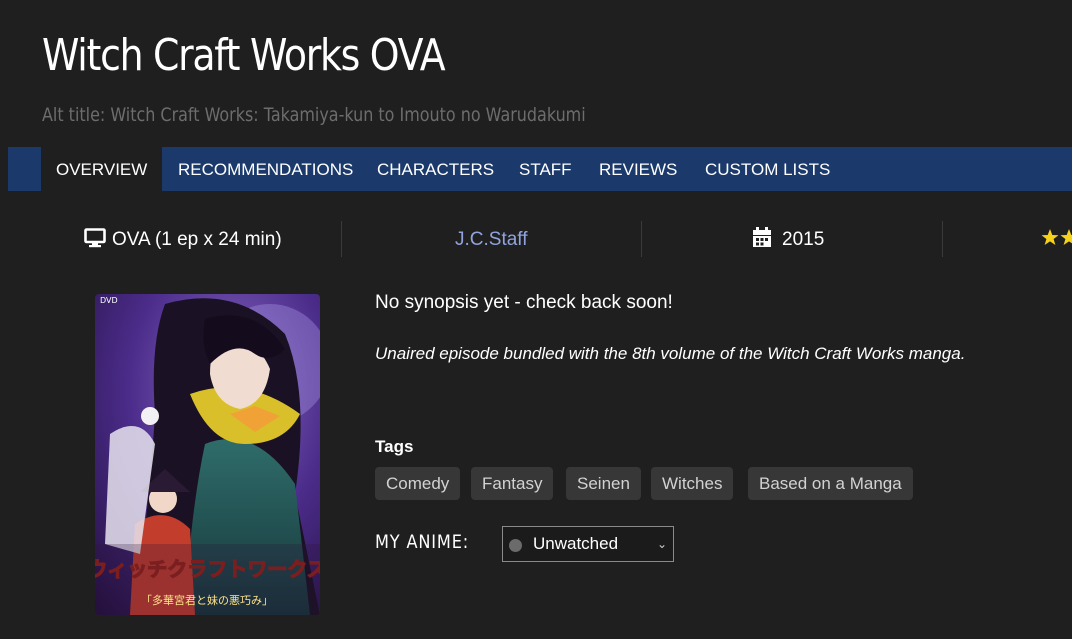  What do you see at coordinates (207, 454) in the screenshot?
I see `poster-image: DVD ウィッチクラフトワークス 「多華宮君と妹の悪巧み」` at bounding box center [207, 454].